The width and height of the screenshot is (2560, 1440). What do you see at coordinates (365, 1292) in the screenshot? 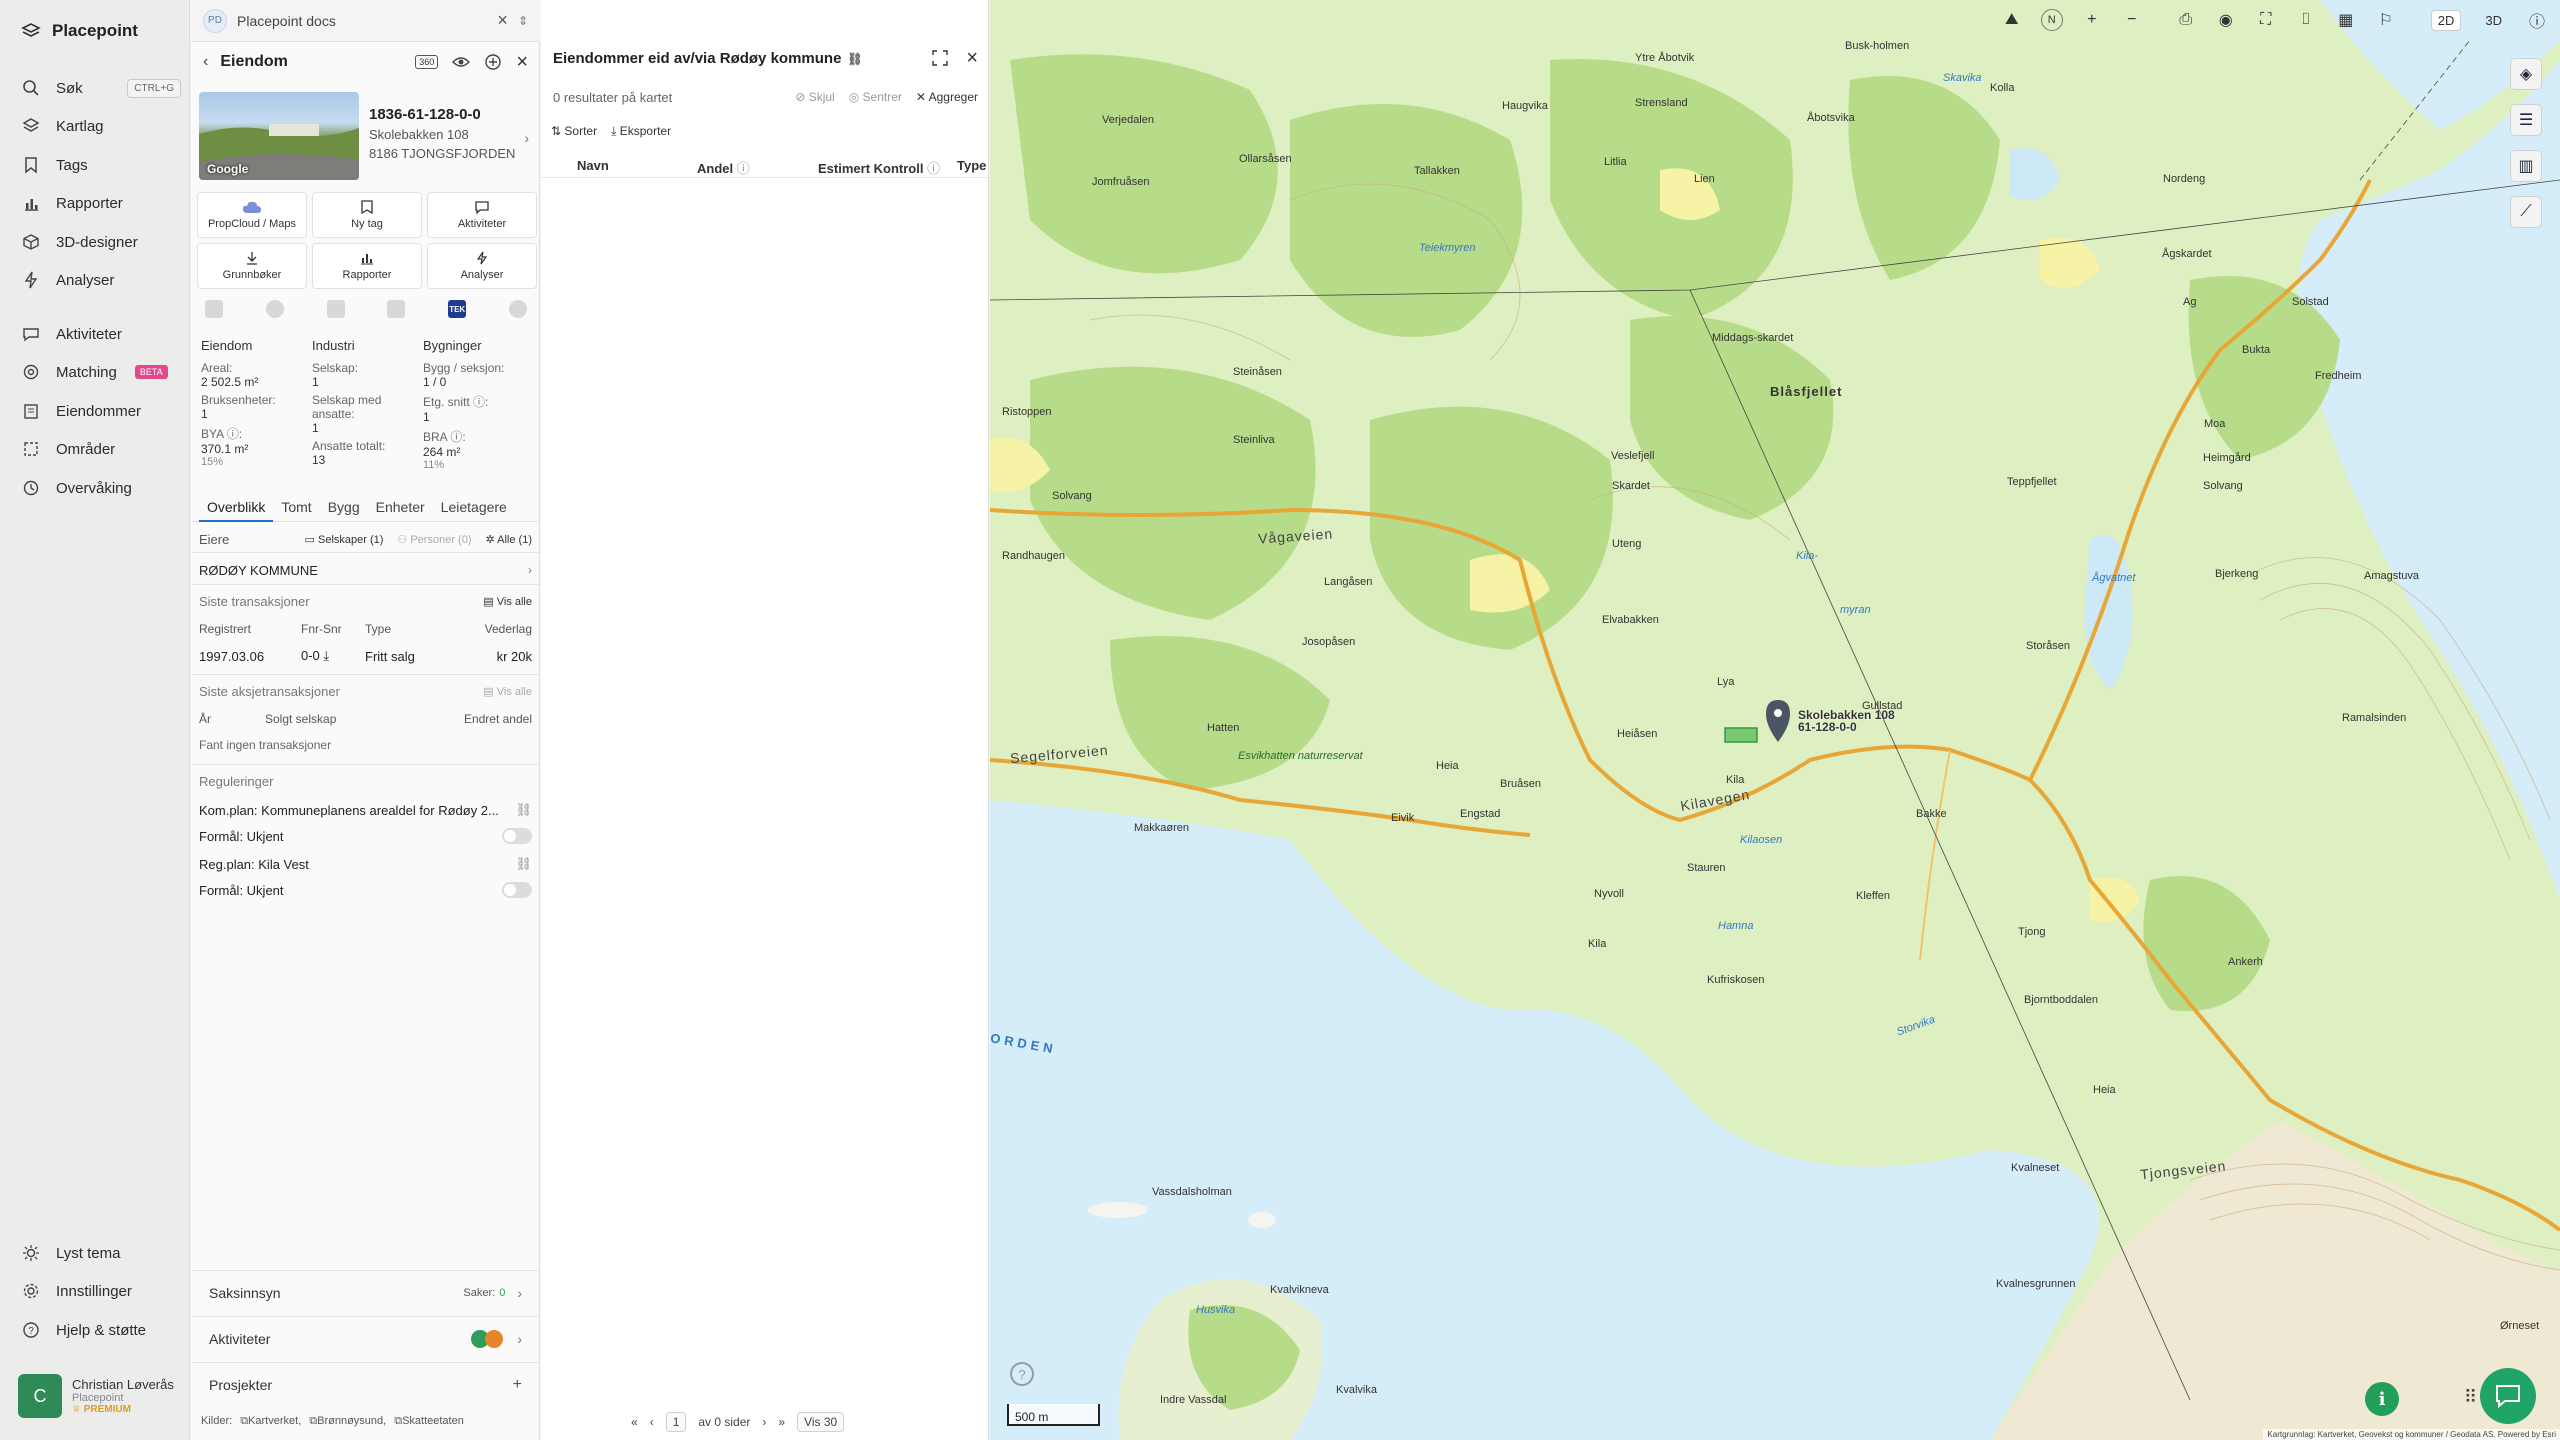
I see `saksinnsyn-row: Saksinnsyn Saker: 0 ›` at bounding box center [365, 1292].